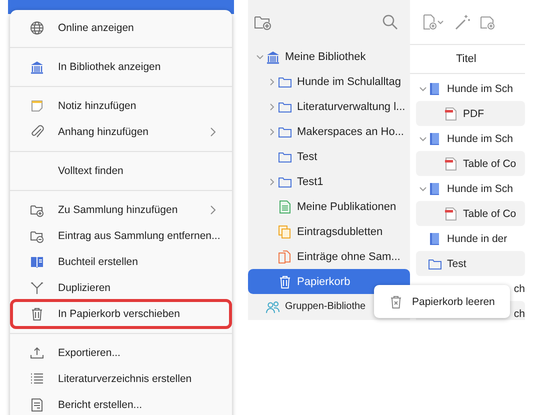  I want to click on menu-item: Buchteil erstellen, so click(121, 262).